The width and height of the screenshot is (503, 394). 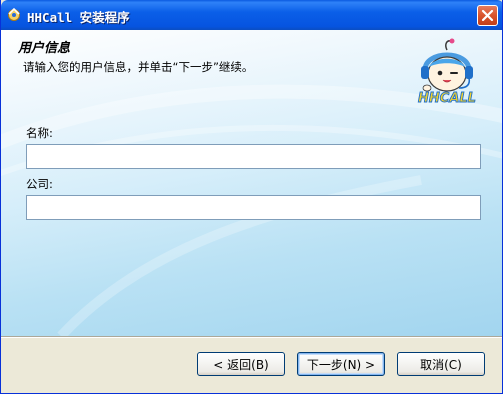 What do you see at coordinates (251, 337) in the screenshot?
I see `footer-divider` at bounding box center [251, 337].